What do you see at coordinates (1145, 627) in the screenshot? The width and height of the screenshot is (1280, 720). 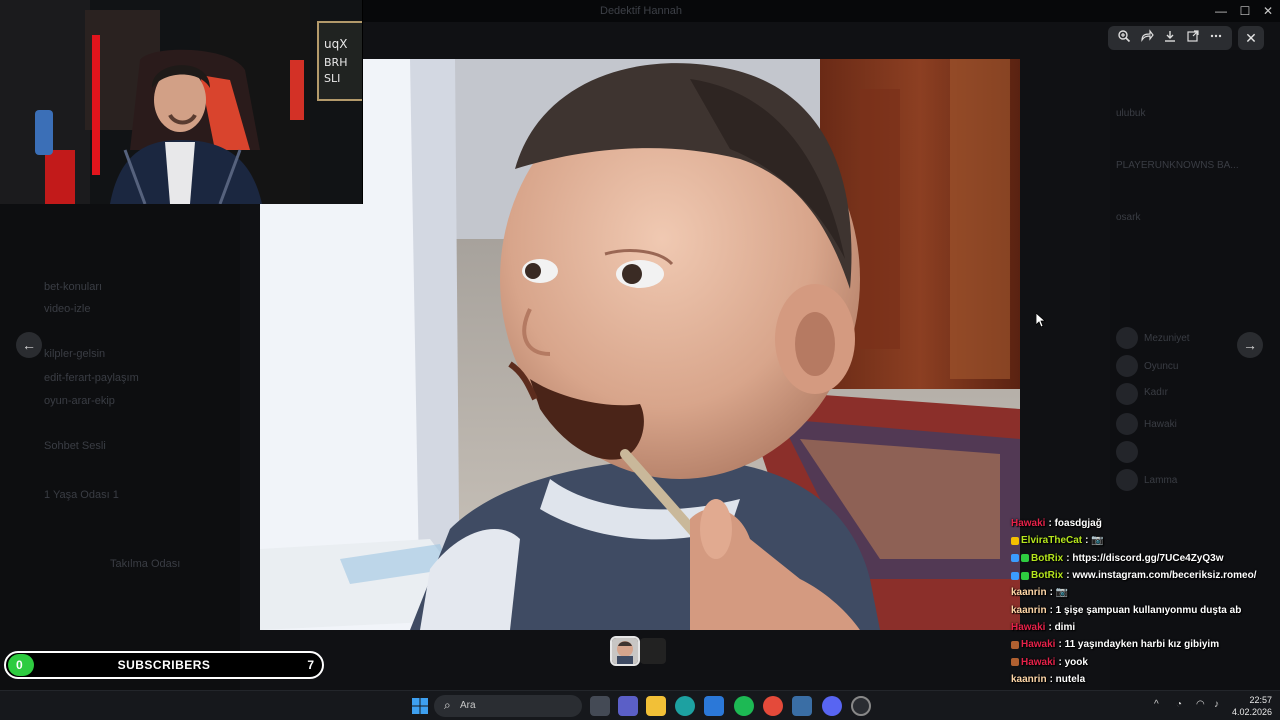 I see `chat-message: Hawaki: dimi` at bounding box center [1145, 627].